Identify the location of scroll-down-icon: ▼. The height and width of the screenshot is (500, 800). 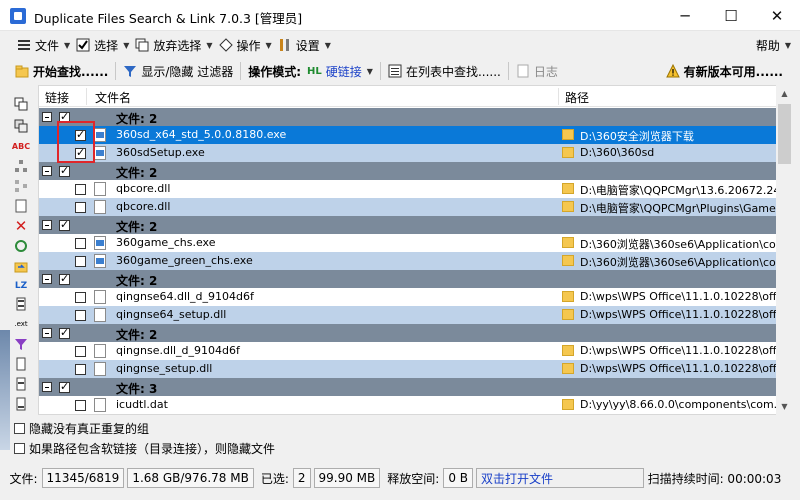
(784, 406).